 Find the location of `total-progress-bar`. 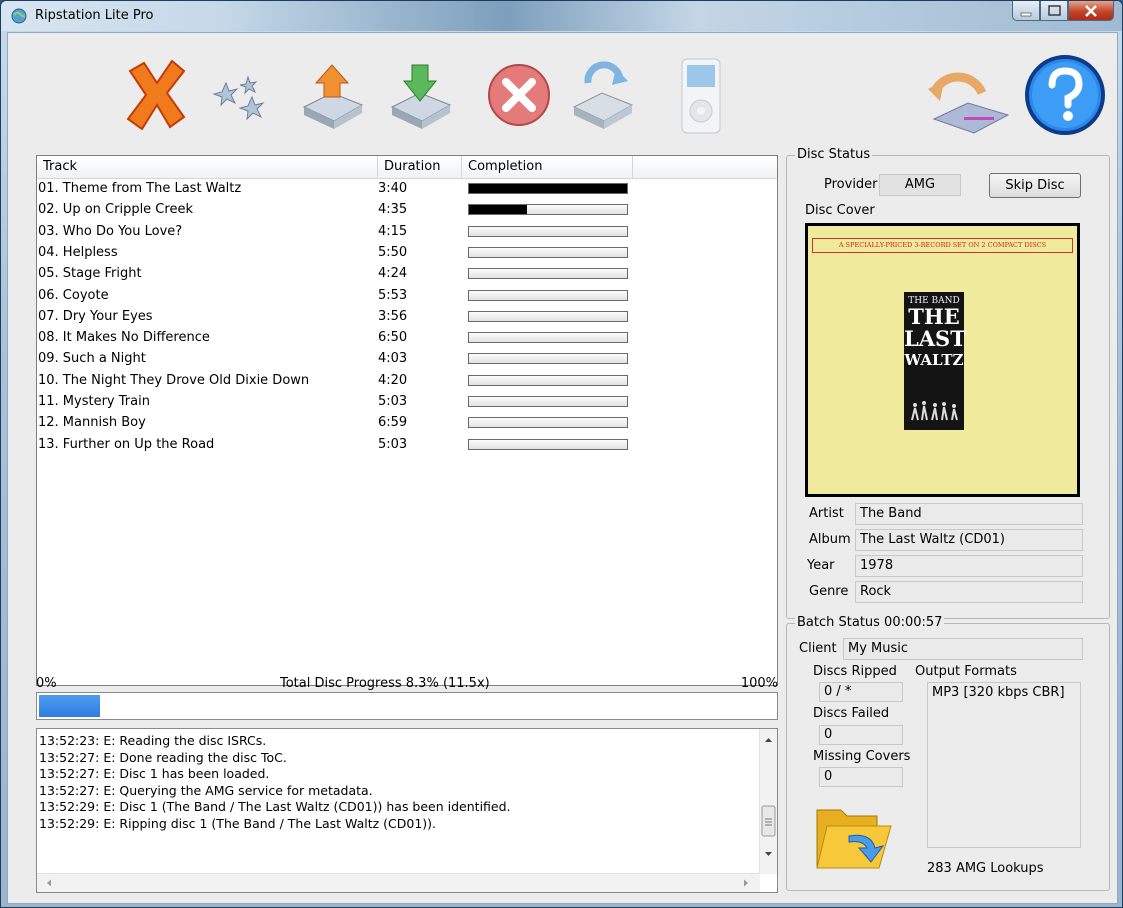

total-progress-bar is located at coordinates (407, 706).